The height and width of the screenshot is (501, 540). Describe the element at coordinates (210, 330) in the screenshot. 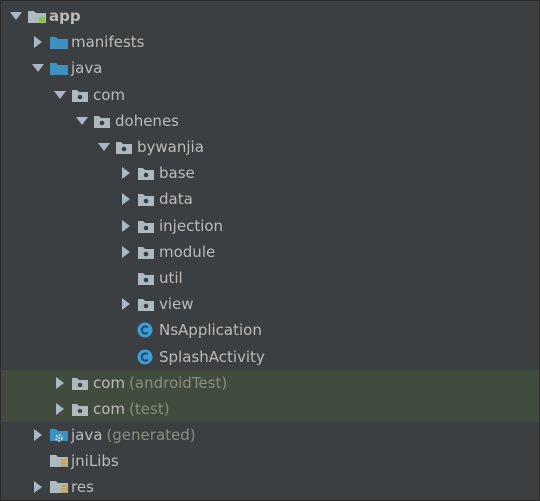

I see `tree-node-label: NsApplication` at that location.